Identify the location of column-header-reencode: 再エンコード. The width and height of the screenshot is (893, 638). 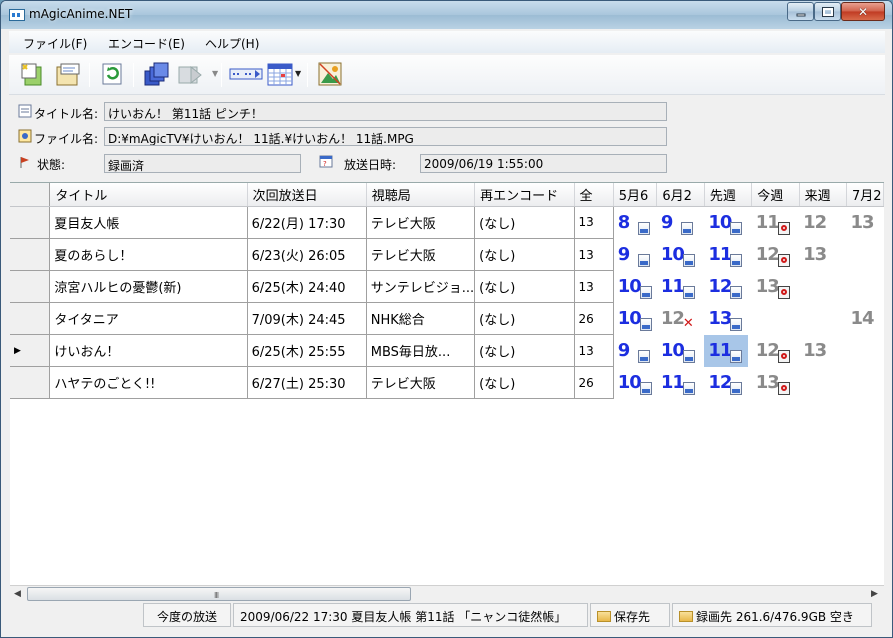
(524, 195).